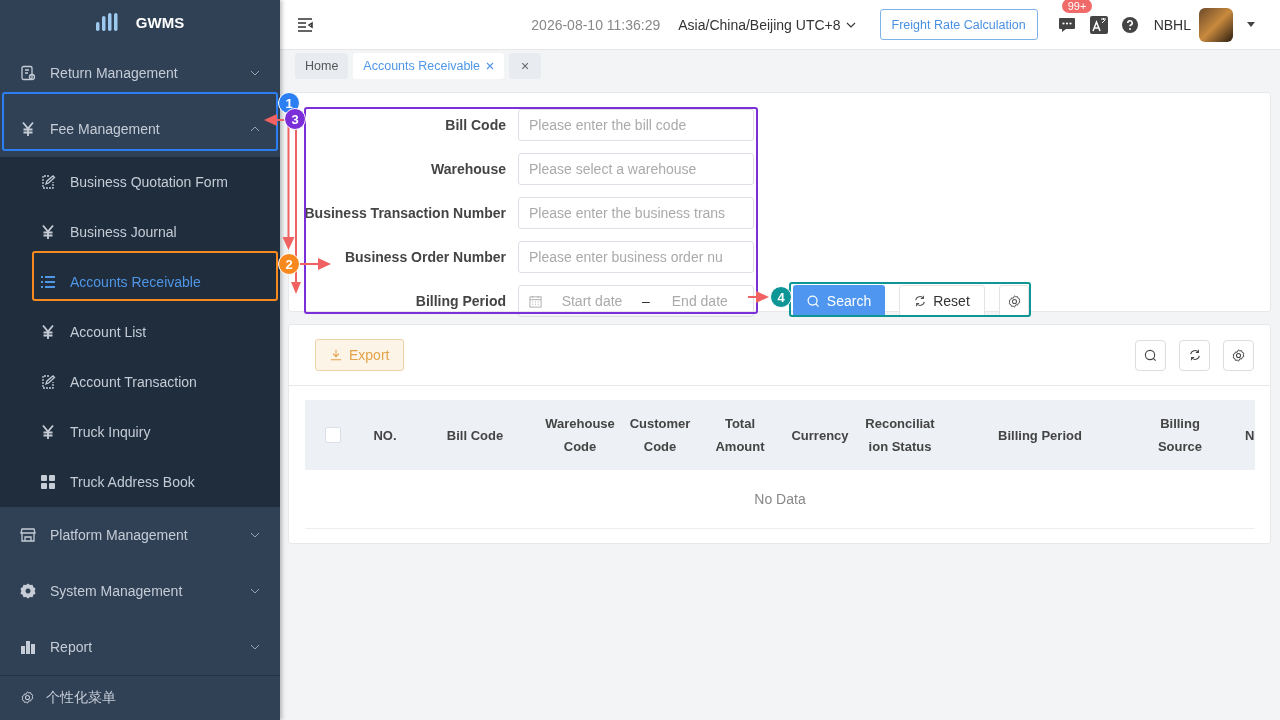 Image resolution: width=1280 pixels, height=720 pixels. I want to click on help-icon, so click(1129, 24).